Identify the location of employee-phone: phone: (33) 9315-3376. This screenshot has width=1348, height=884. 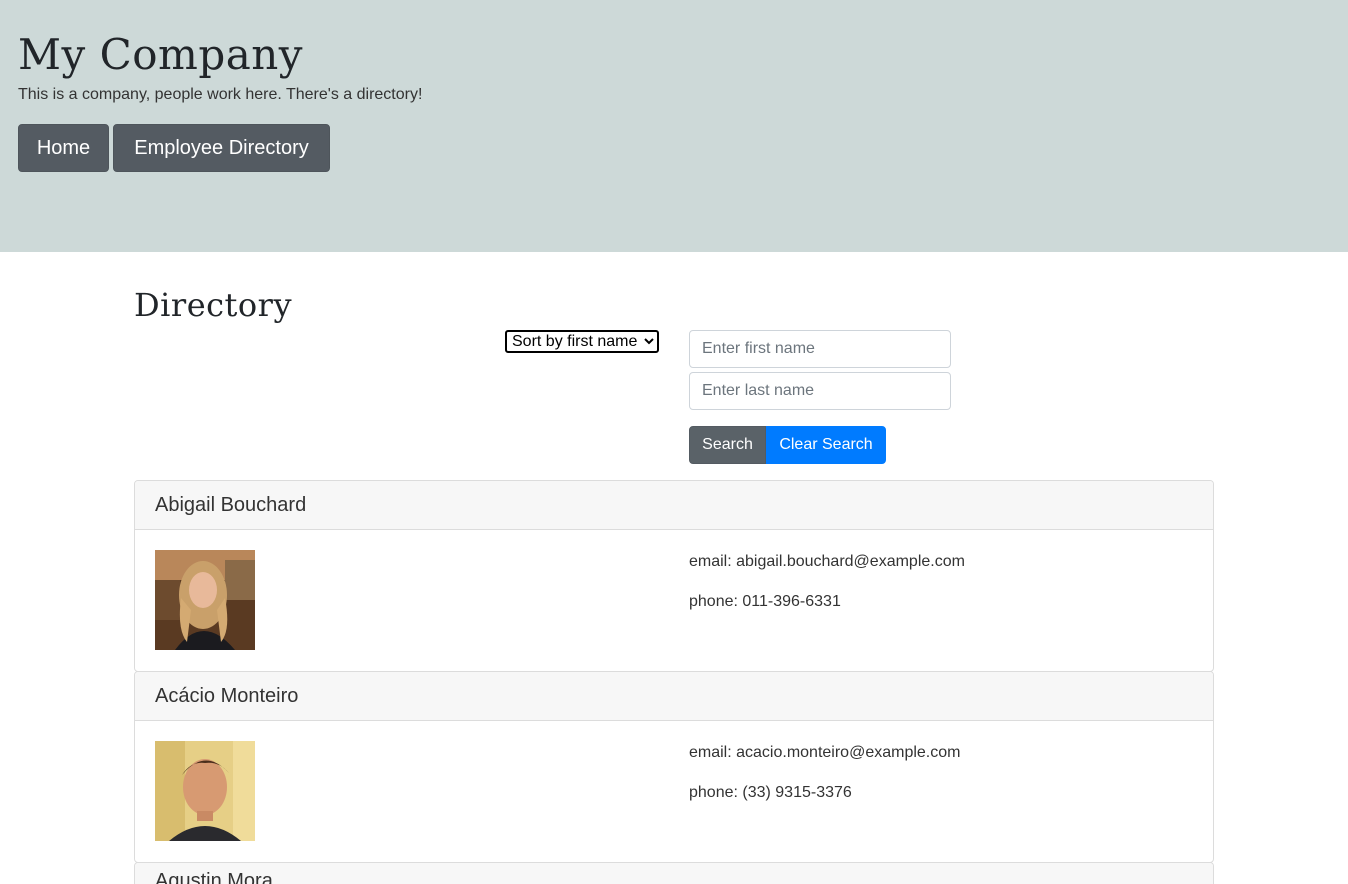
(770, 792).